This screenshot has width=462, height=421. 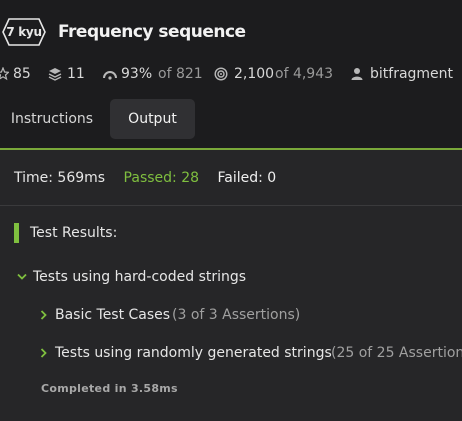 I want to click on failed-count: Failed: 0, so click(x=247, y=178).